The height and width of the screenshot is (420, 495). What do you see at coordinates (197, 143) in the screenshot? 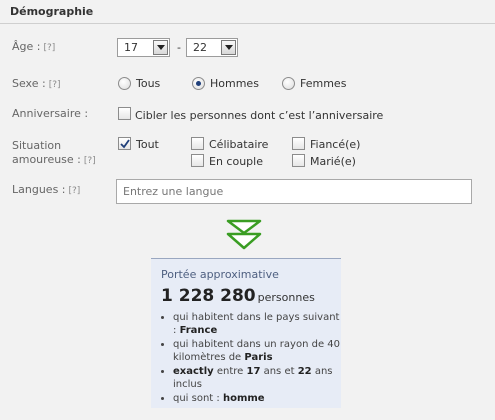
I see `relationship-checkbox-single` at bounding box center [197, 143].